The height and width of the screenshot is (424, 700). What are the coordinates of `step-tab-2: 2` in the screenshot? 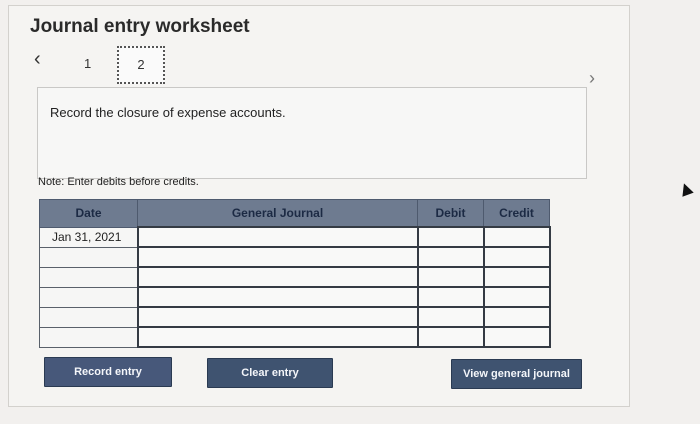 It's located at (141, 65).